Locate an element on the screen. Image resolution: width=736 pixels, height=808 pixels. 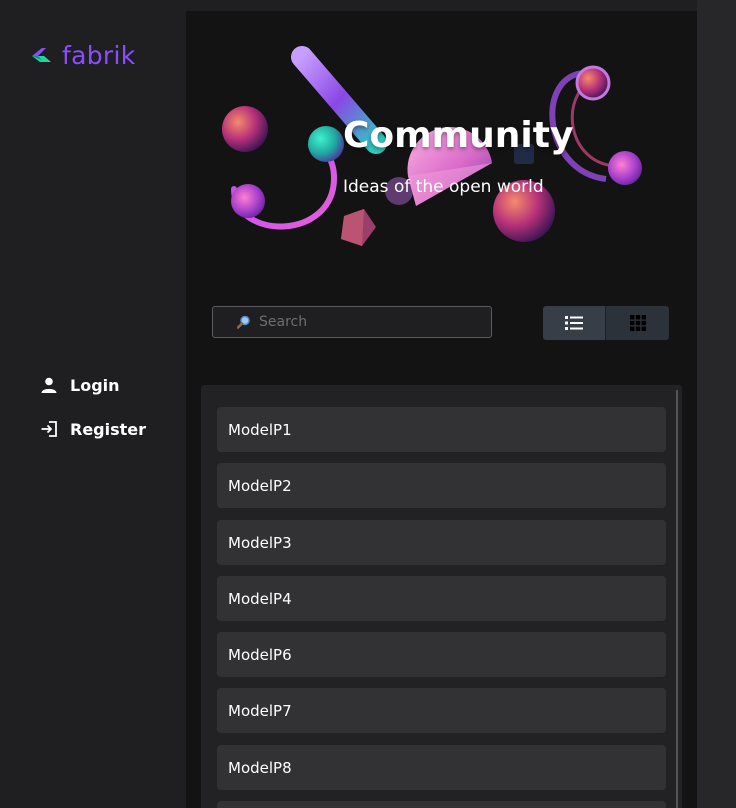
list-icon is located at coordinates (574, 323).